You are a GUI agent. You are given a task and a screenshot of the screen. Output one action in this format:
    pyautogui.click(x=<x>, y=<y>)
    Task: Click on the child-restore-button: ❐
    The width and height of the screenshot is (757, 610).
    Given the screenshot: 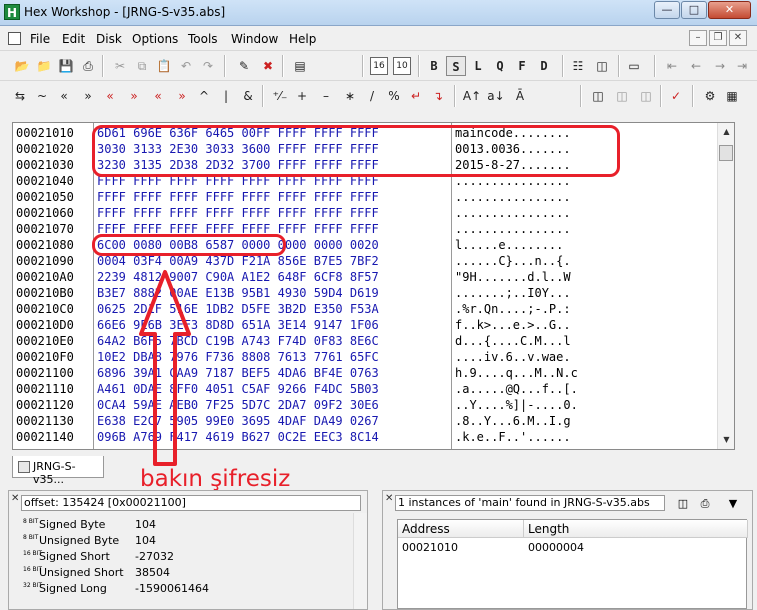 What is the action you would take?
    pyautogui.click(x=718, y=38)
    